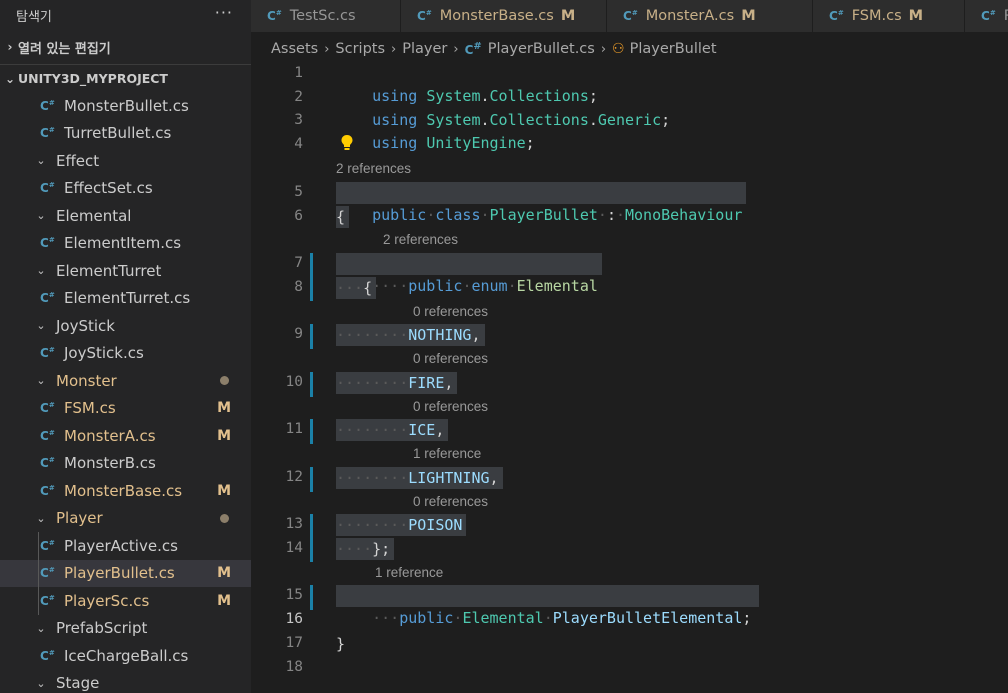  Describe the element at coordinates (294, 619) in the screenshot. I see `line-number: 16` at that location.